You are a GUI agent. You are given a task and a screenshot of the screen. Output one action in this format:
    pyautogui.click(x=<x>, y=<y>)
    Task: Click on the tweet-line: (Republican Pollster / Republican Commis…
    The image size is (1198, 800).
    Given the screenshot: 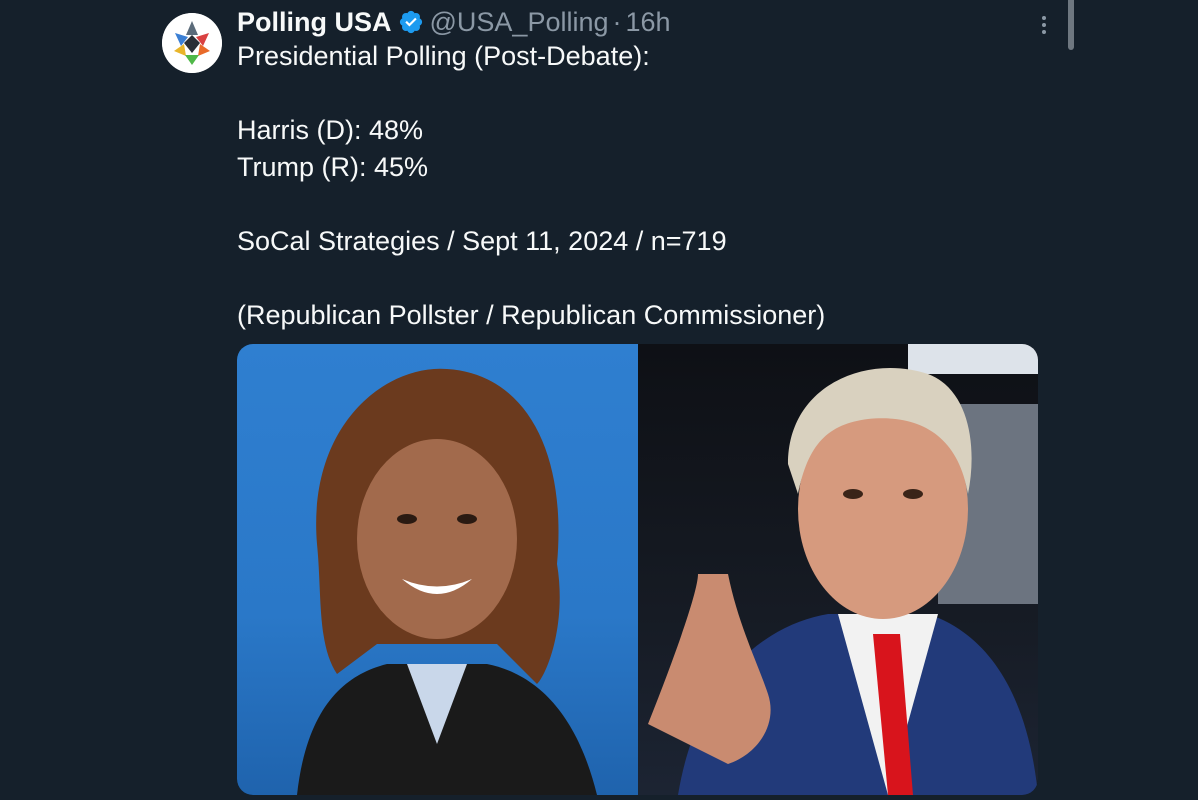 What is the action you would take?
    pyautogui.click(x=531, y=315)
    